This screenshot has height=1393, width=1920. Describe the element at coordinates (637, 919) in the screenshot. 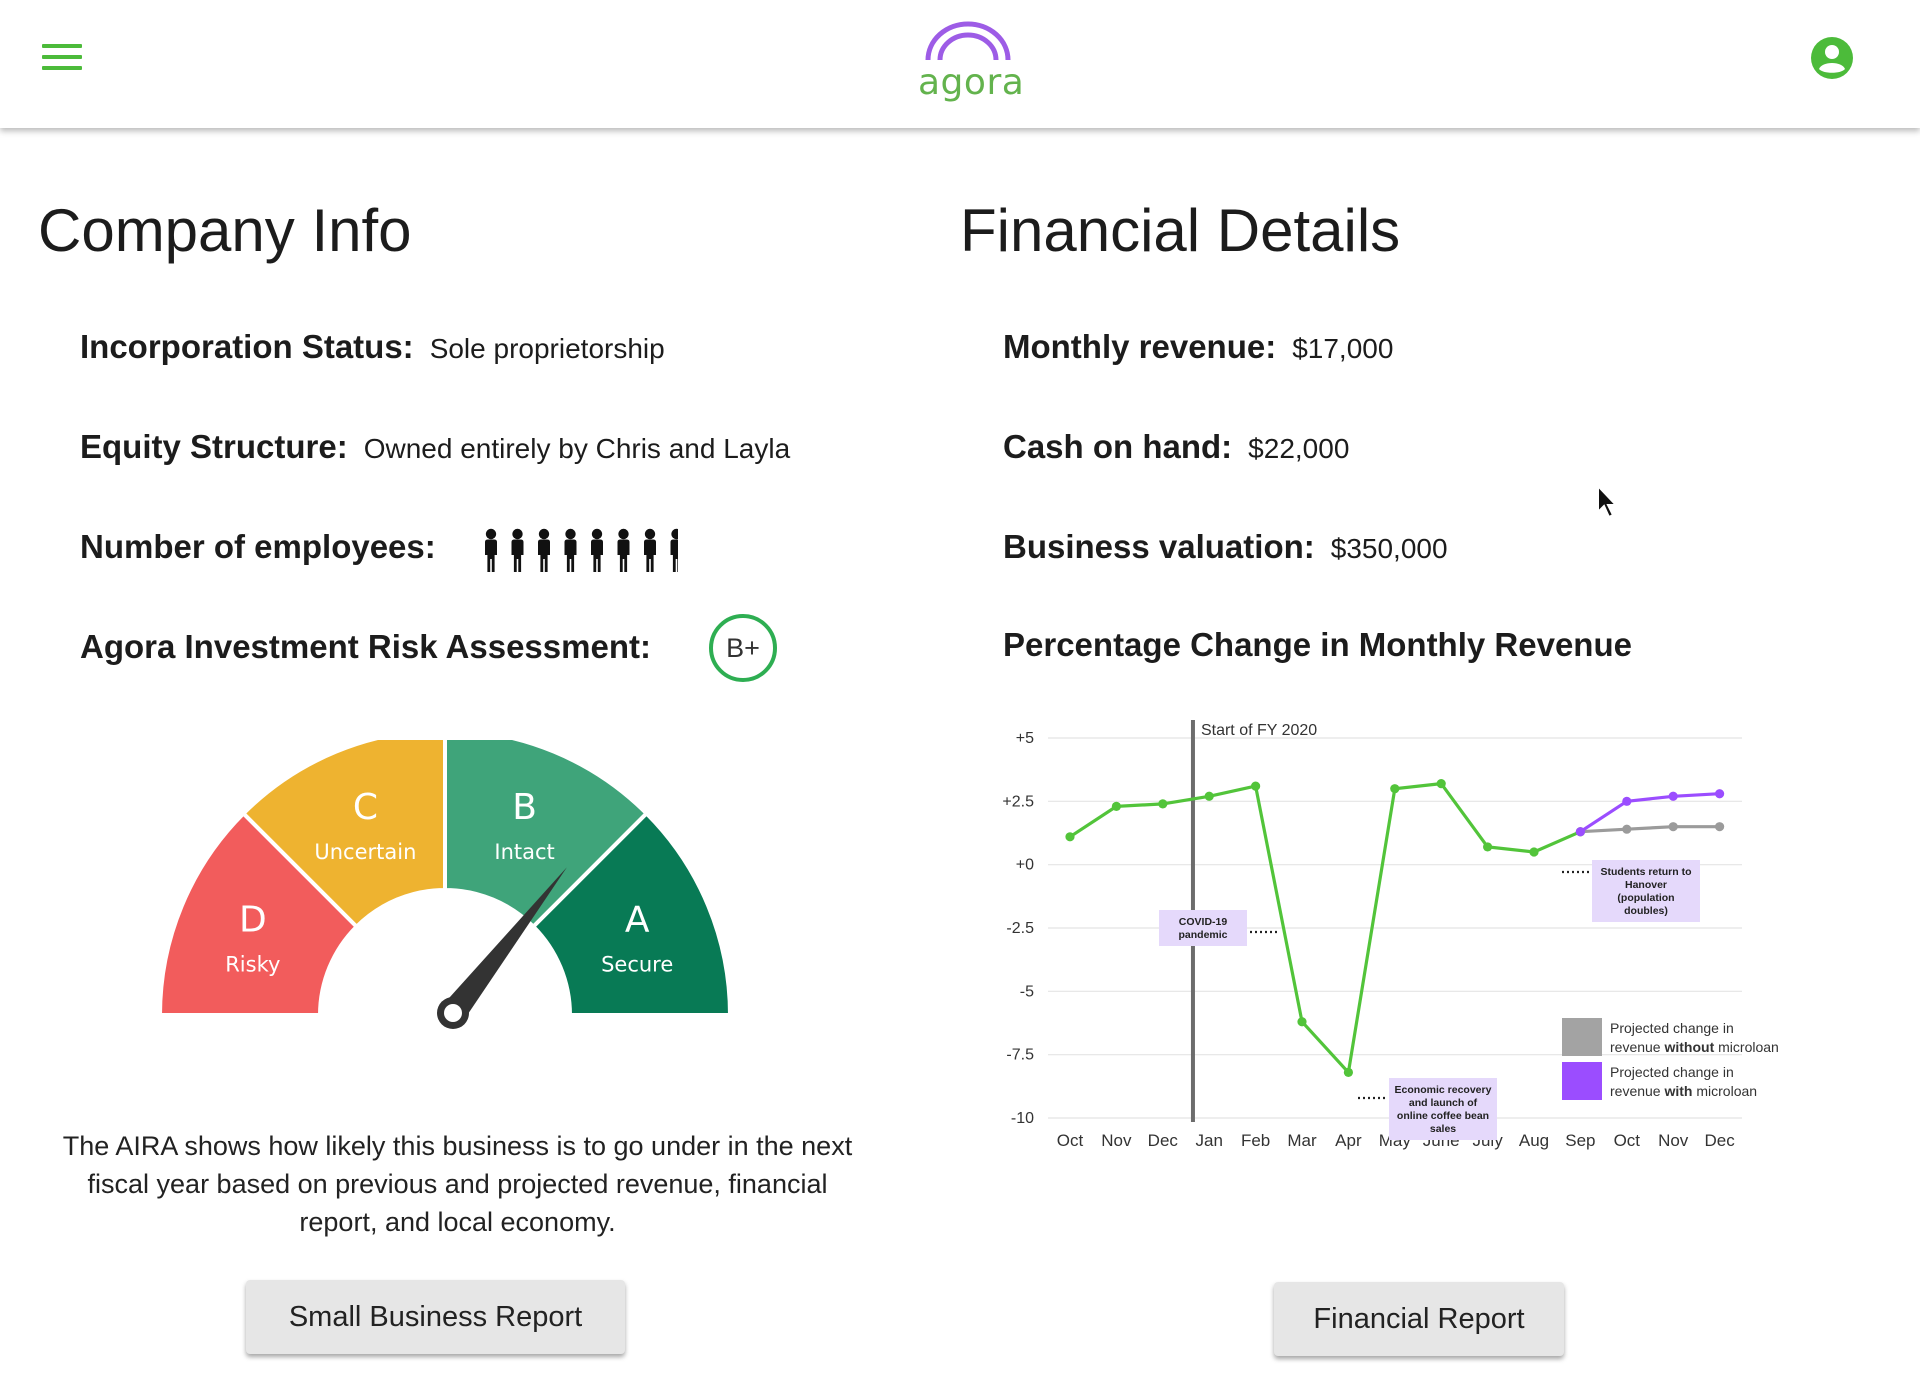

I see `gauge-letter-a: A` at that location.